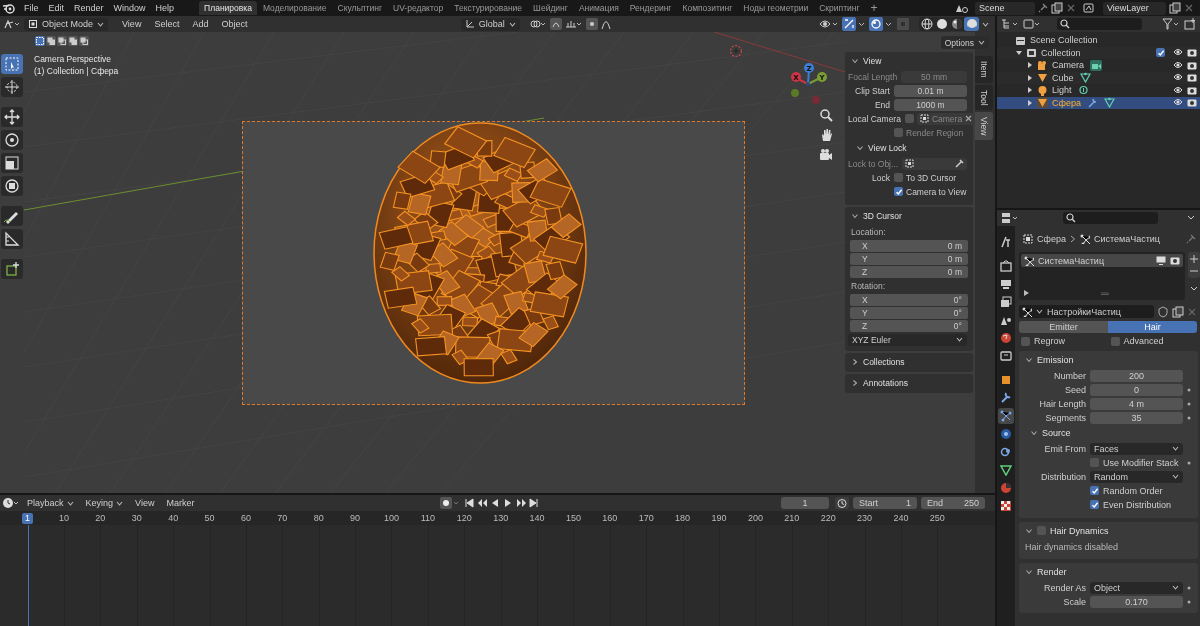 Image resolution: width=1200 pixels, height=626 pixels. What do you see at coordinates (1134, 8) in the screenshot?
I see `view-layer-field: ViewLayer` at bounding box center [1134, 8].